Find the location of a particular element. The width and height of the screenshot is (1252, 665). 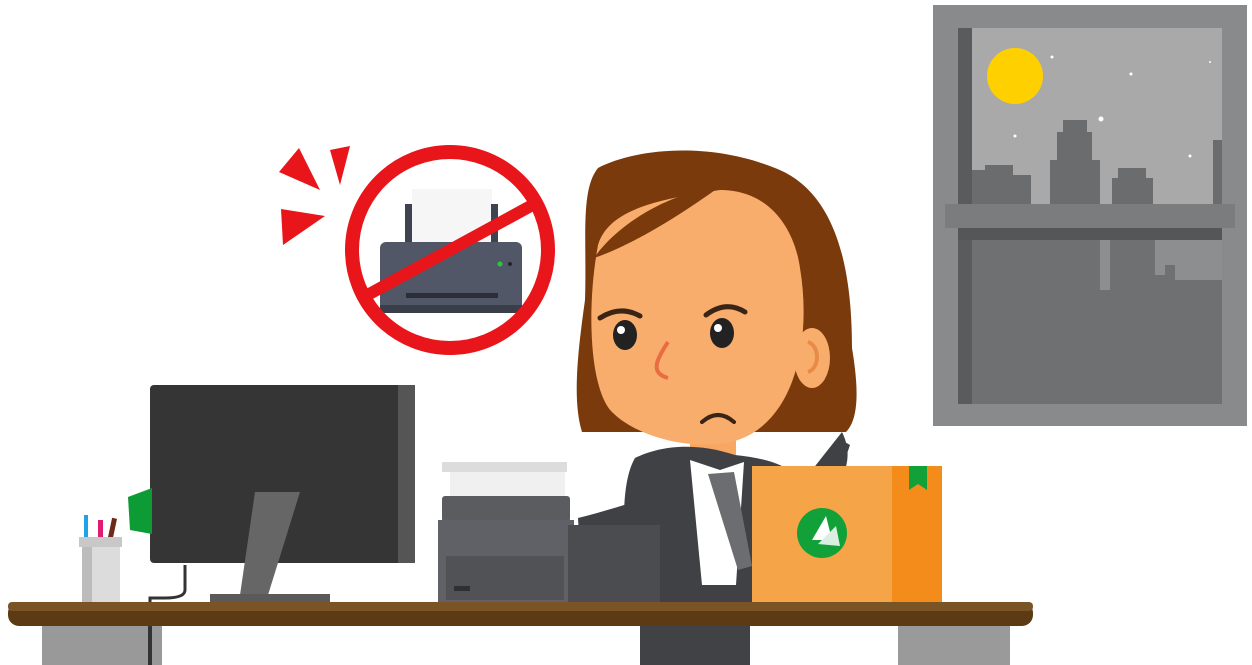

pen-cup is located at coordinates (100, 560).